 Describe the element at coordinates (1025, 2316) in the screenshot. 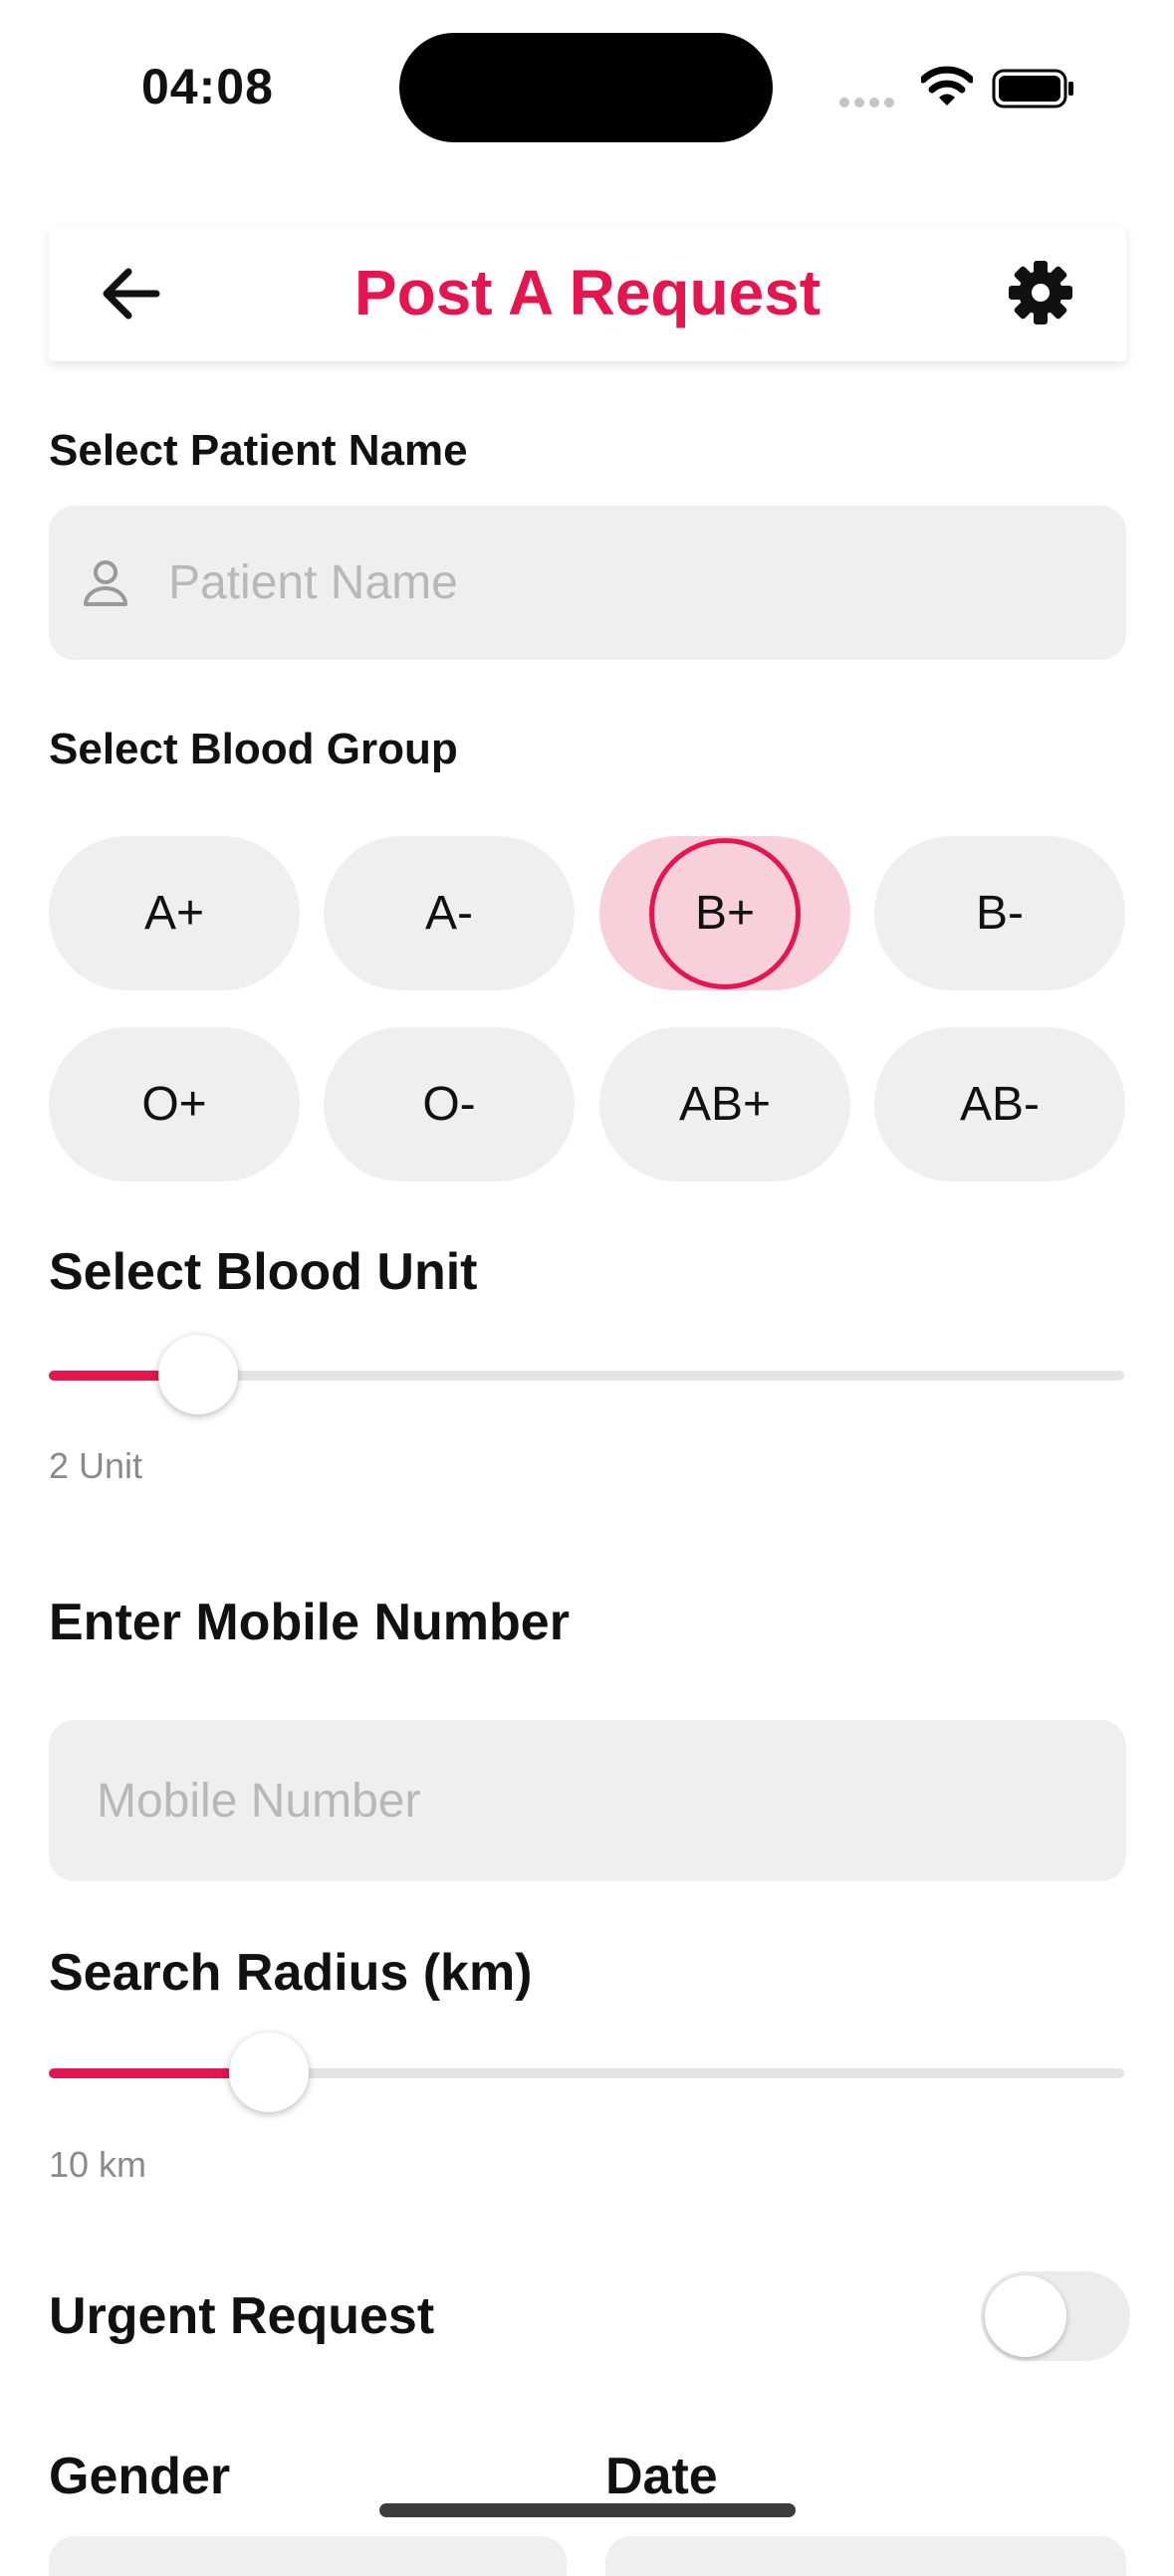

I see `toggle-knob` at that location.